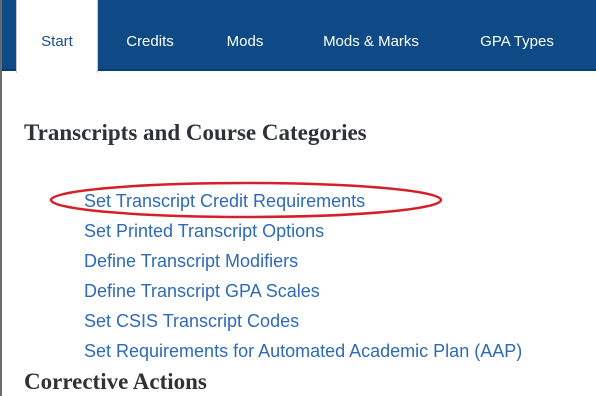  Describe the element at coordinates (57, 36) in the screenshot. I see `tab-start: Start` at that location.